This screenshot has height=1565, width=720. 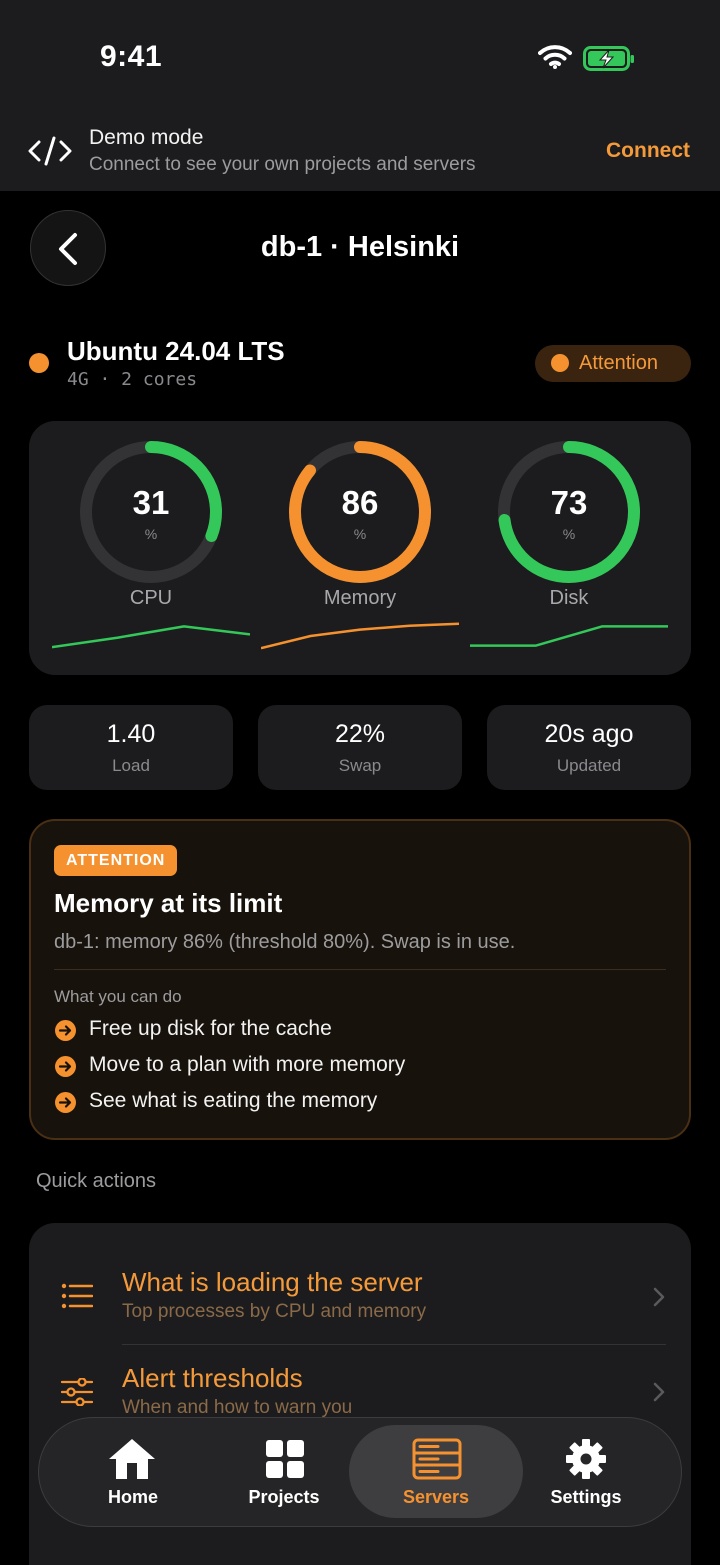 I want to click on tab-settings-label: Settings, so click(x=586, y=1497).